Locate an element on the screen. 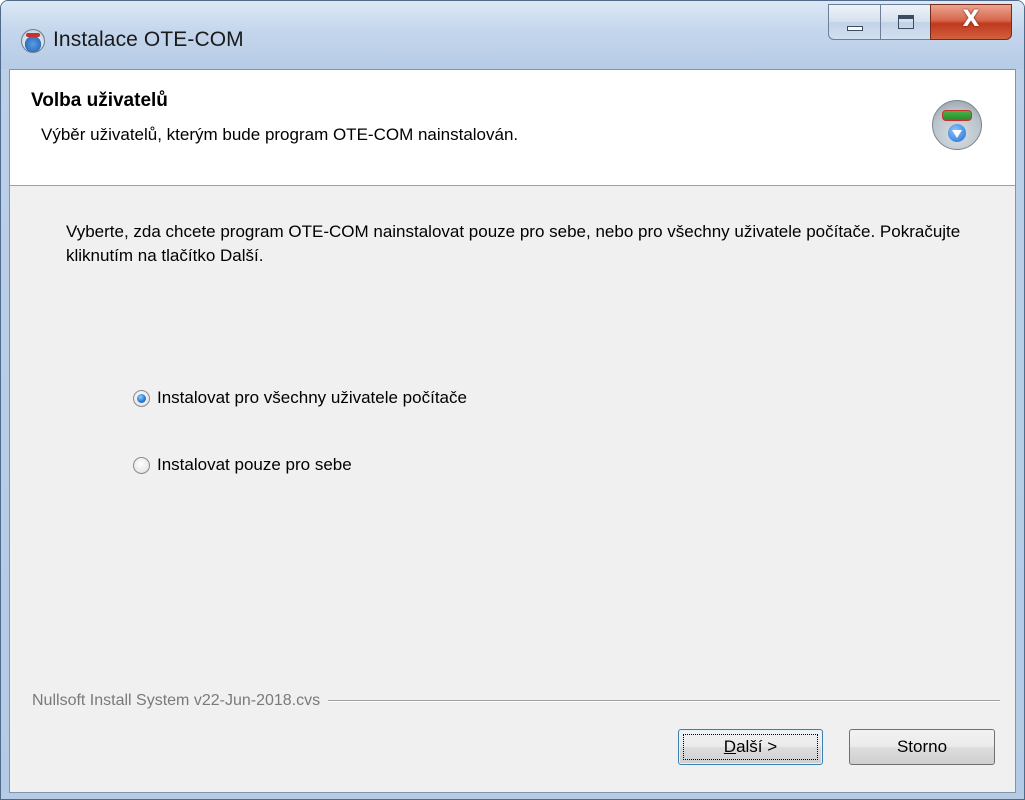  installer-icon-cap is located at coordinates (957, 115).